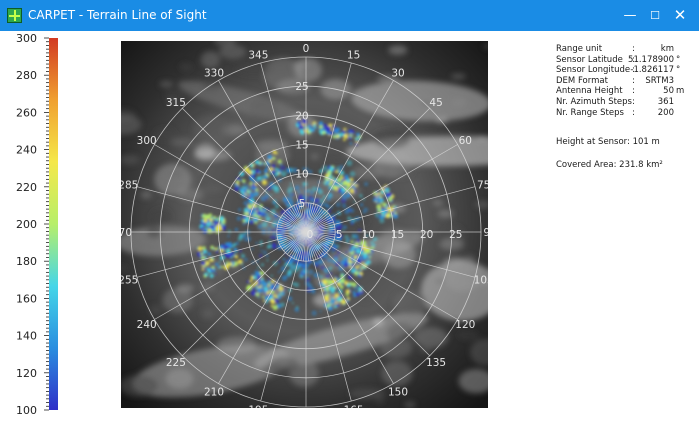 This screenshot has height=421, width=699. What do you see at coordinates (301, 116) in the screenshot?
I see `range-label-north: 20` at bounding box center [301, 116].